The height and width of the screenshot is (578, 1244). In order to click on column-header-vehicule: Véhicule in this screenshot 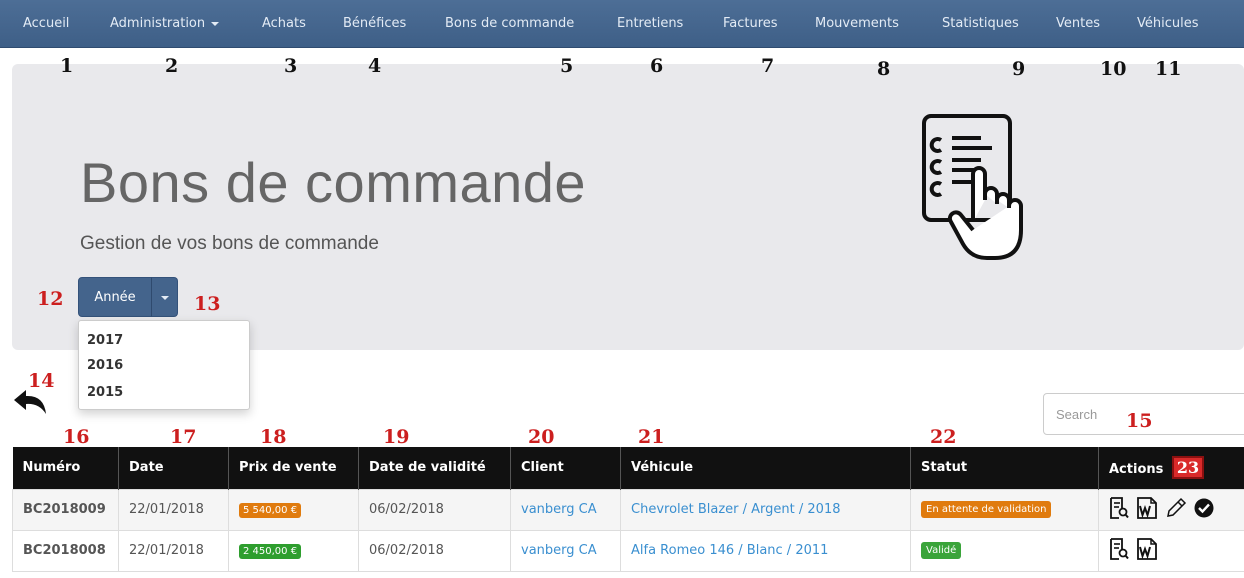, I will do `click(765, 468)`.